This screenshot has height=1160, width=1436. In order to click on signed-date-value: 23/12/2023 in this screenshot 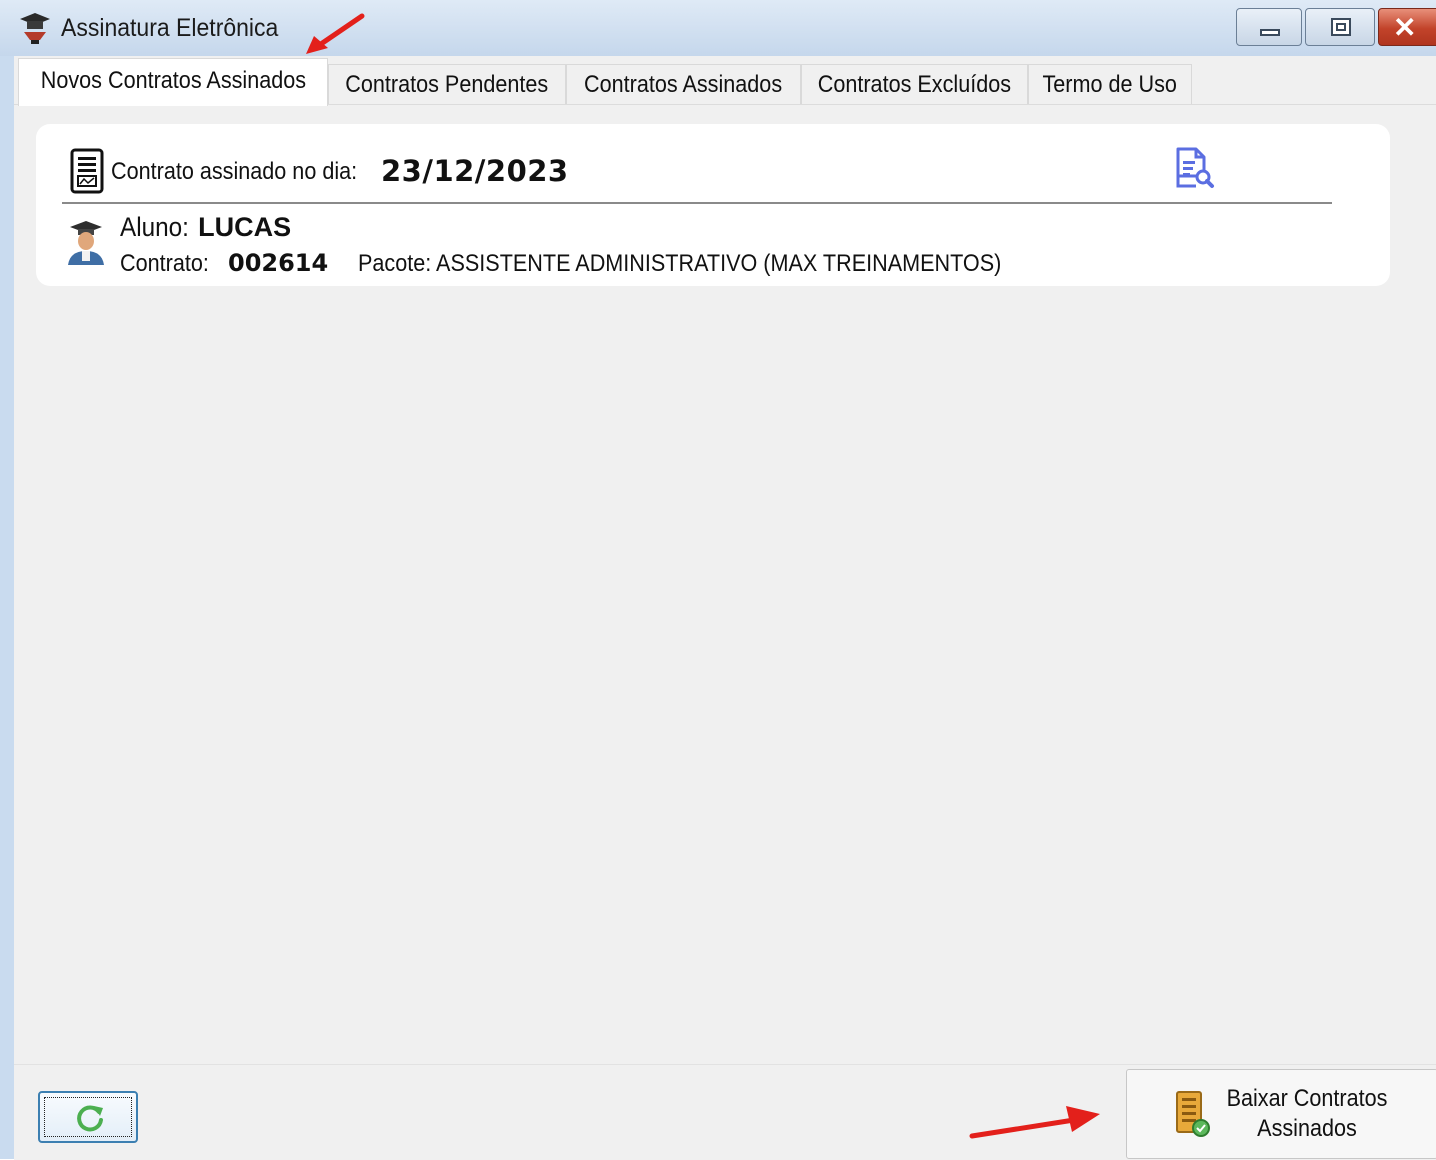, I will do `click(475, 171)`.